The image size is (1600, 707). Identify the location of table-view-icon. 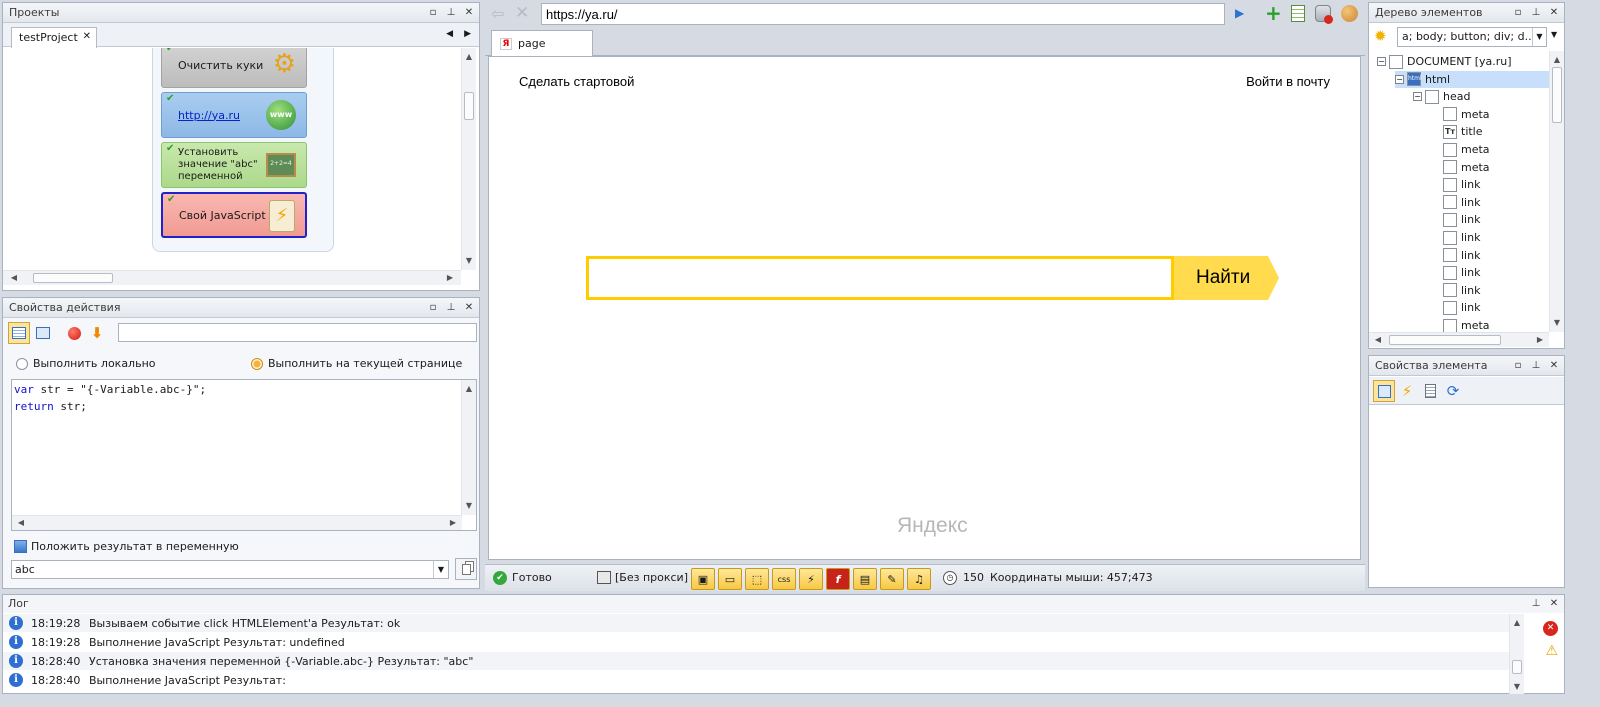
(19, 333).